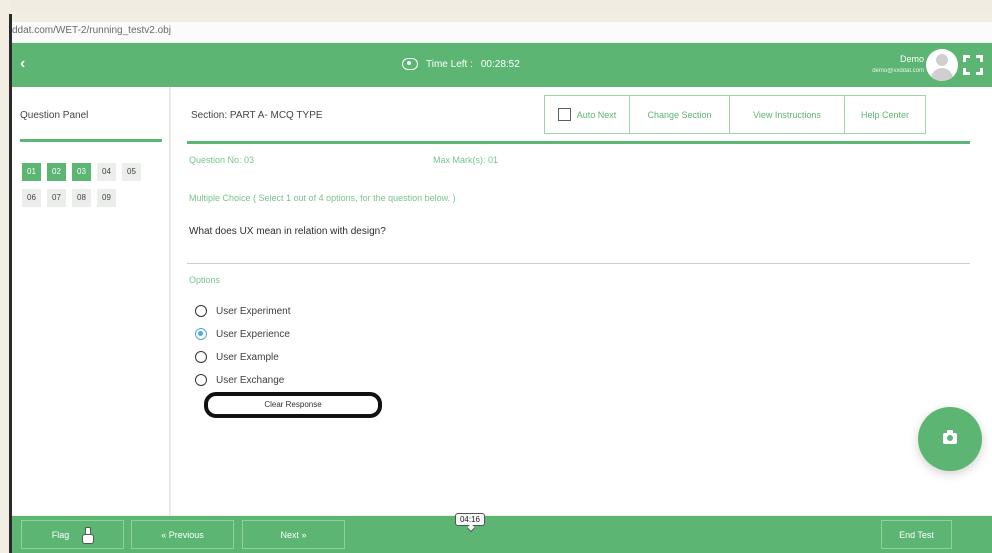 The height and width of the screenshot is (553, 992). I want to click on camera-icon, so click(950, 437).